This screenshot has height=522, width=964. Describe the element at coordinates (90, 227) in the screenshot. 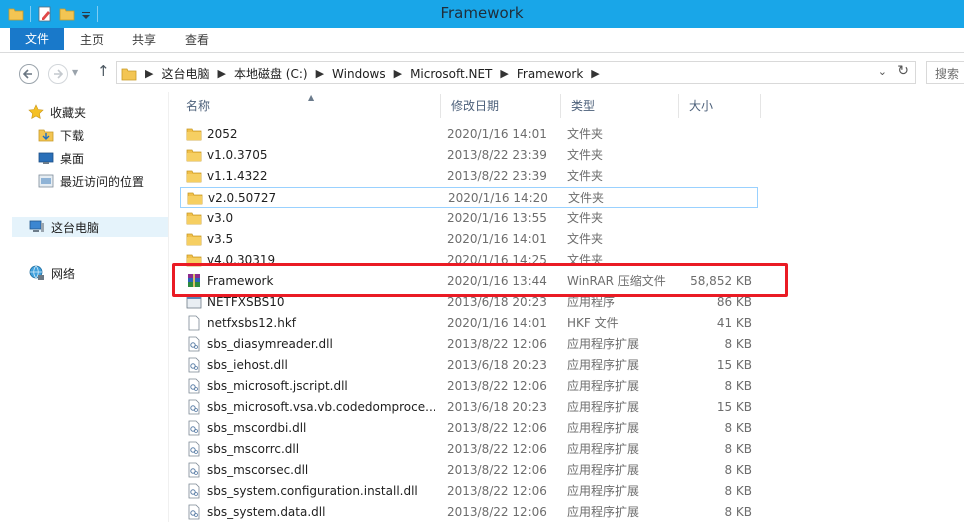

I see `nav-this-pc: 这台电脑` at that location.